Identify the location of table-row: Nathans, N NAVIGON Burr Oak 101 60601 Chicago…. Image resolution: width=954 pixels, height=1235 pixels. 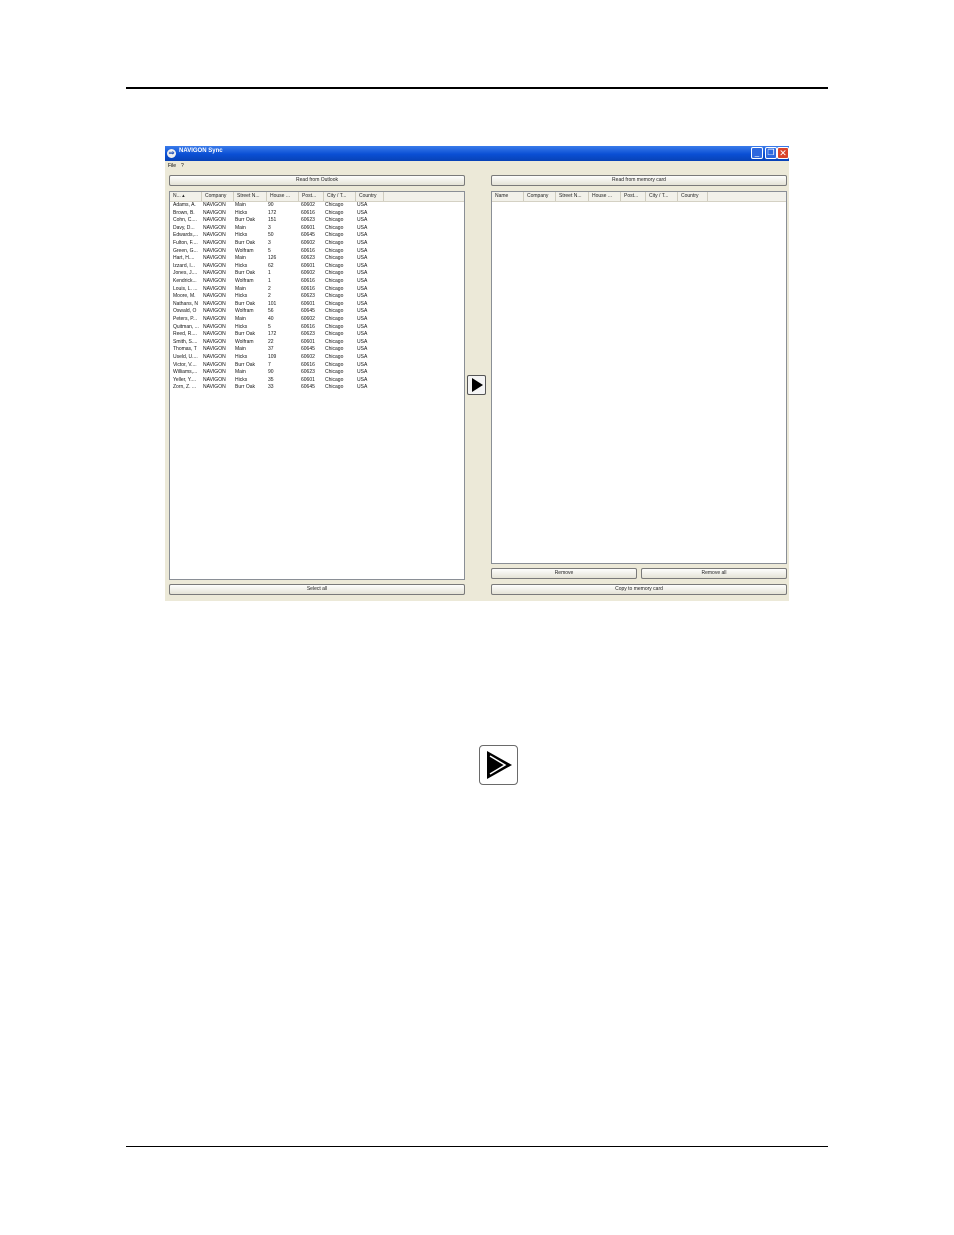
(276, 305).